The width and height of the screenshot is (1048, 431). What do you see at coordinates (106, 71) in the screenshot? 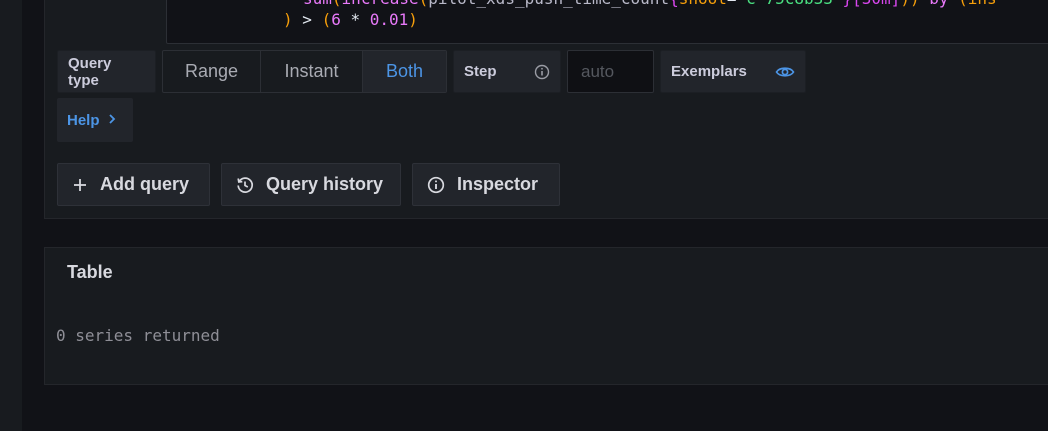
I see `query-type-label: Query type` at bounding box center [106, 71].